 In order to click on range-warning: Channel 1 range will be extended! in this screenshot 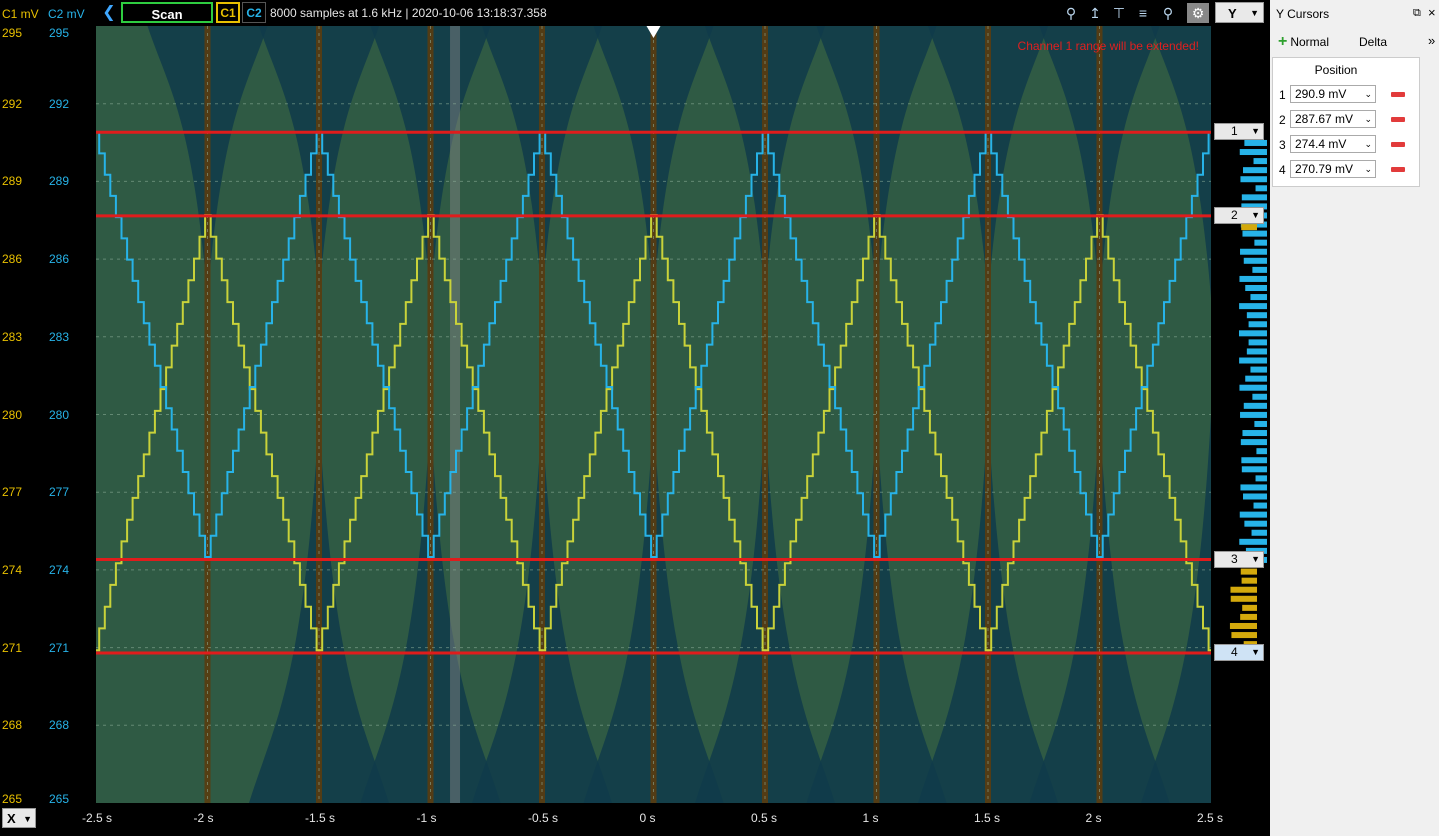, I will do `click(1108, 46)`.